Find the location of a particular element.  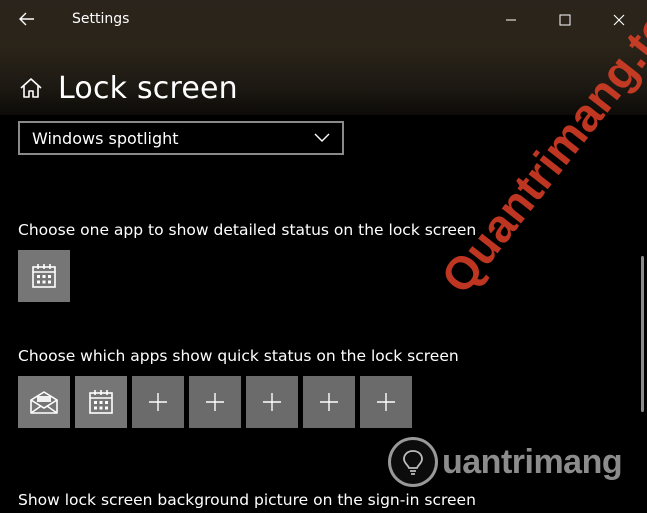

back-arrow-icon is located at coordinates (26, 19).